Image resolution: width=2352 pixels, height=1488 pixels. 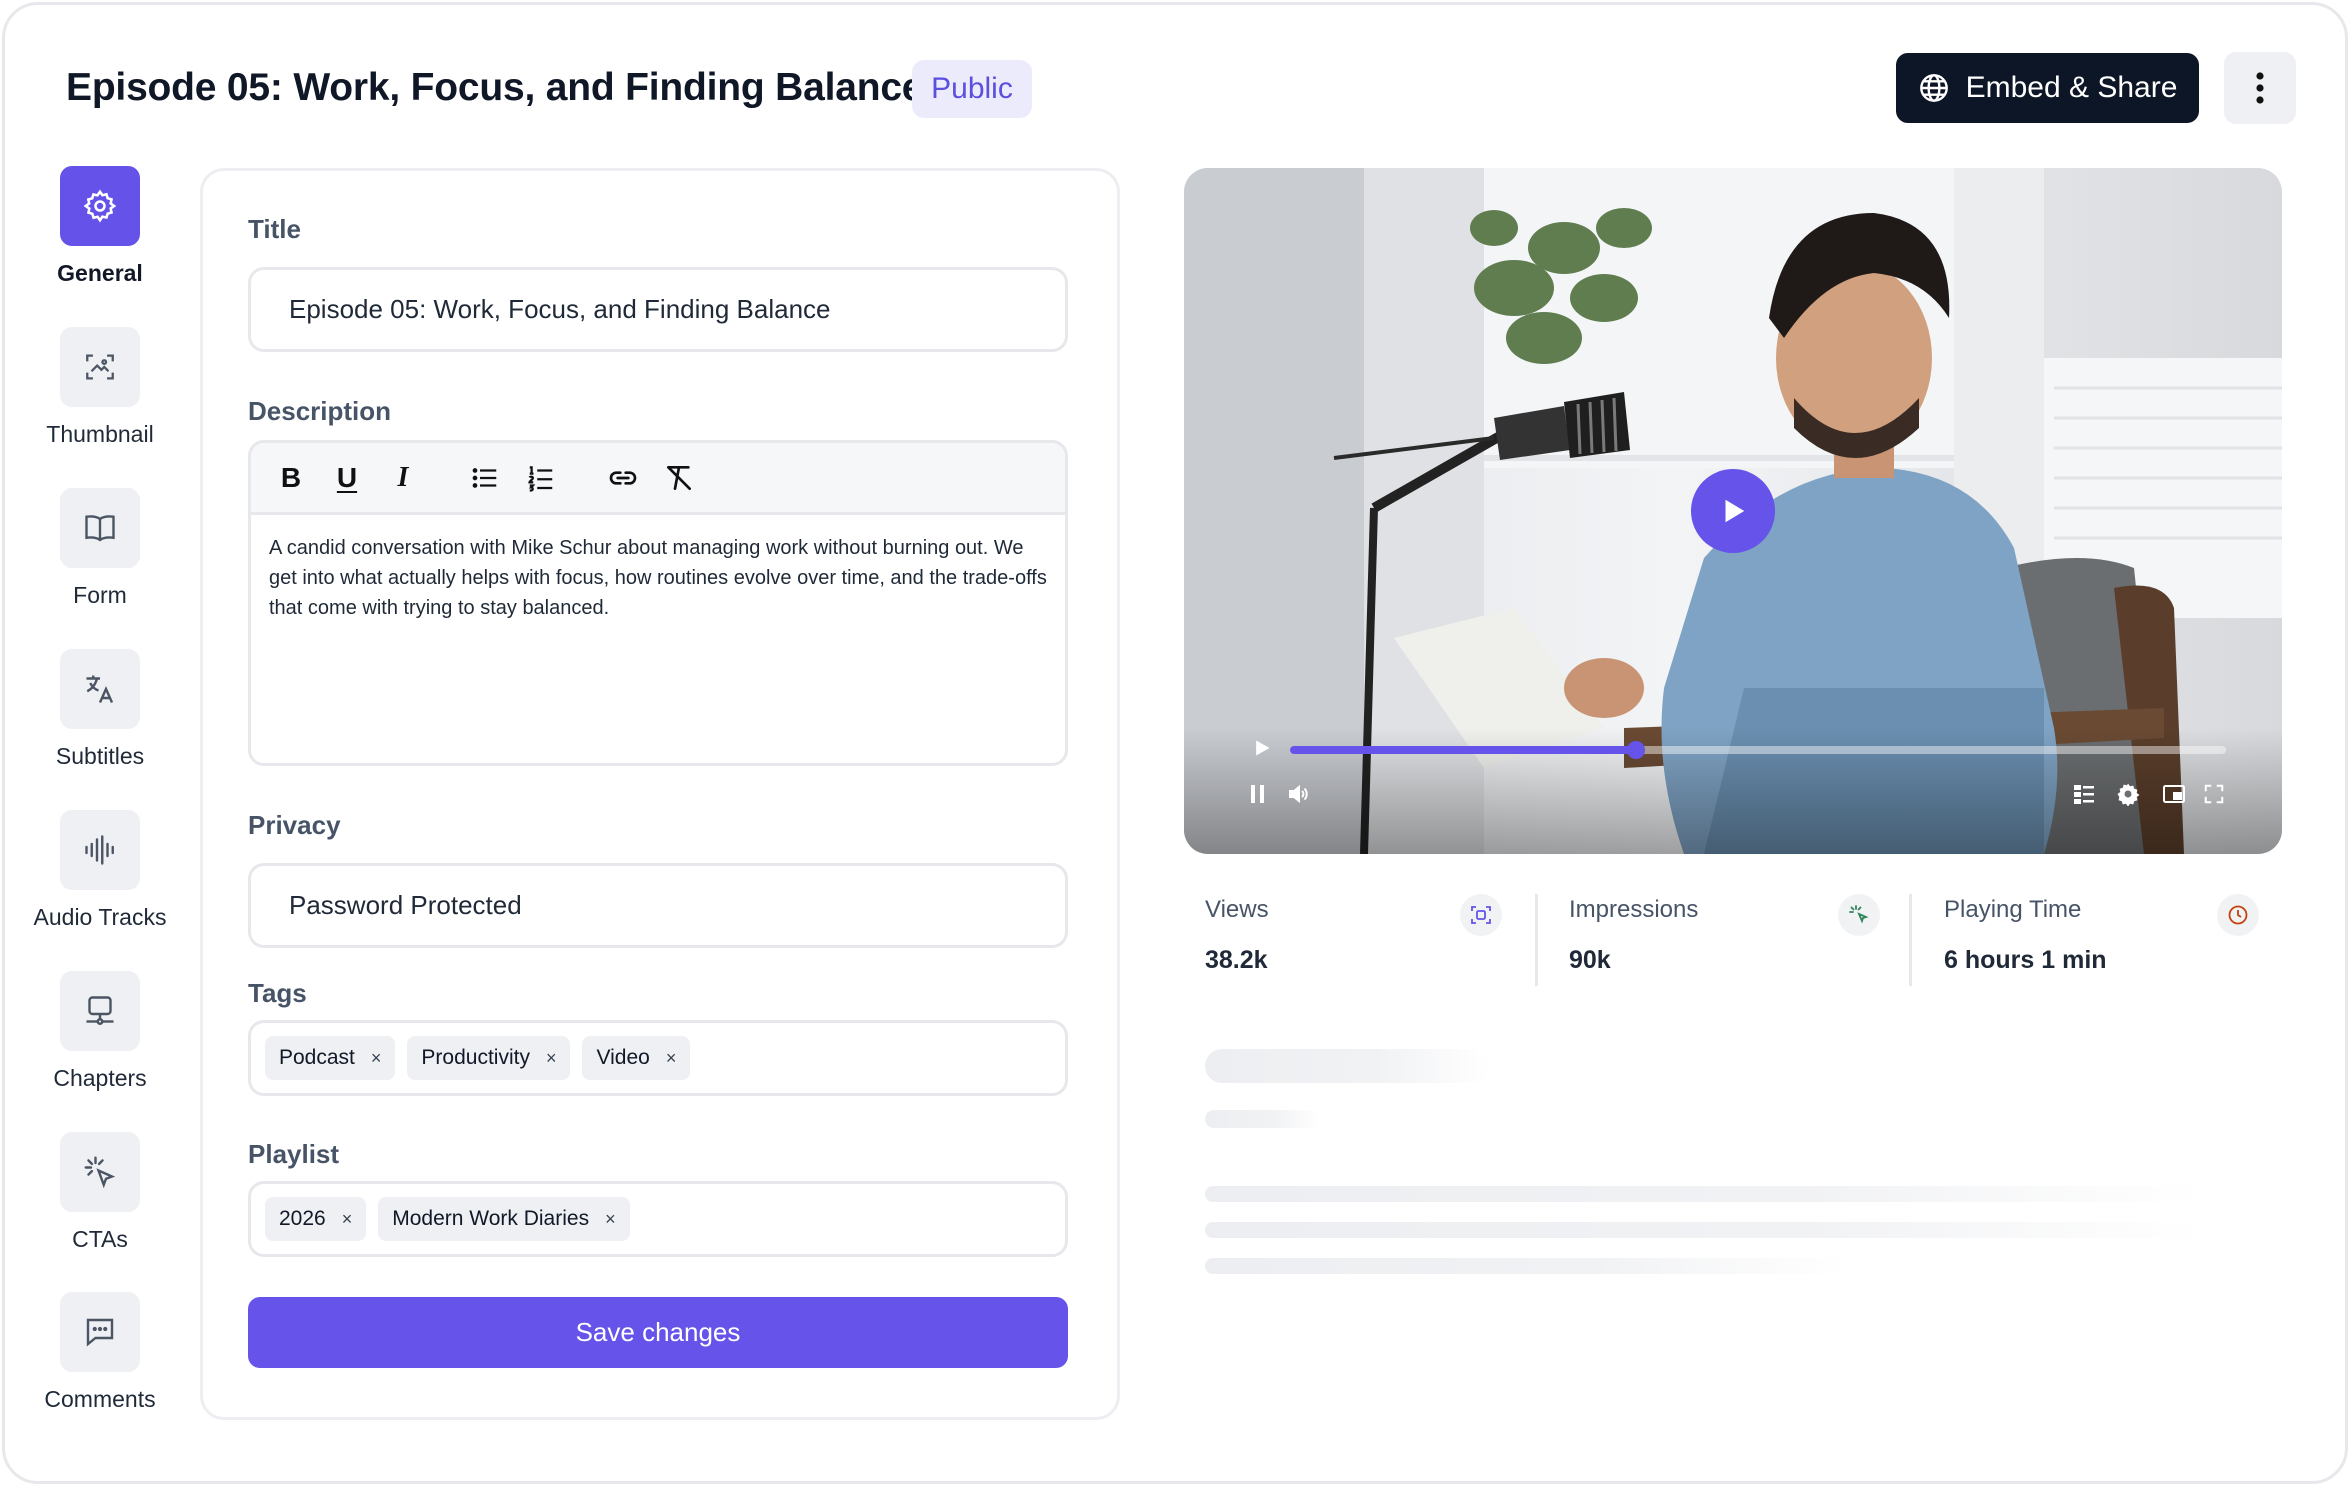 I want to click on playlist-chip-label: 2026, so click(x=302, y=1218).